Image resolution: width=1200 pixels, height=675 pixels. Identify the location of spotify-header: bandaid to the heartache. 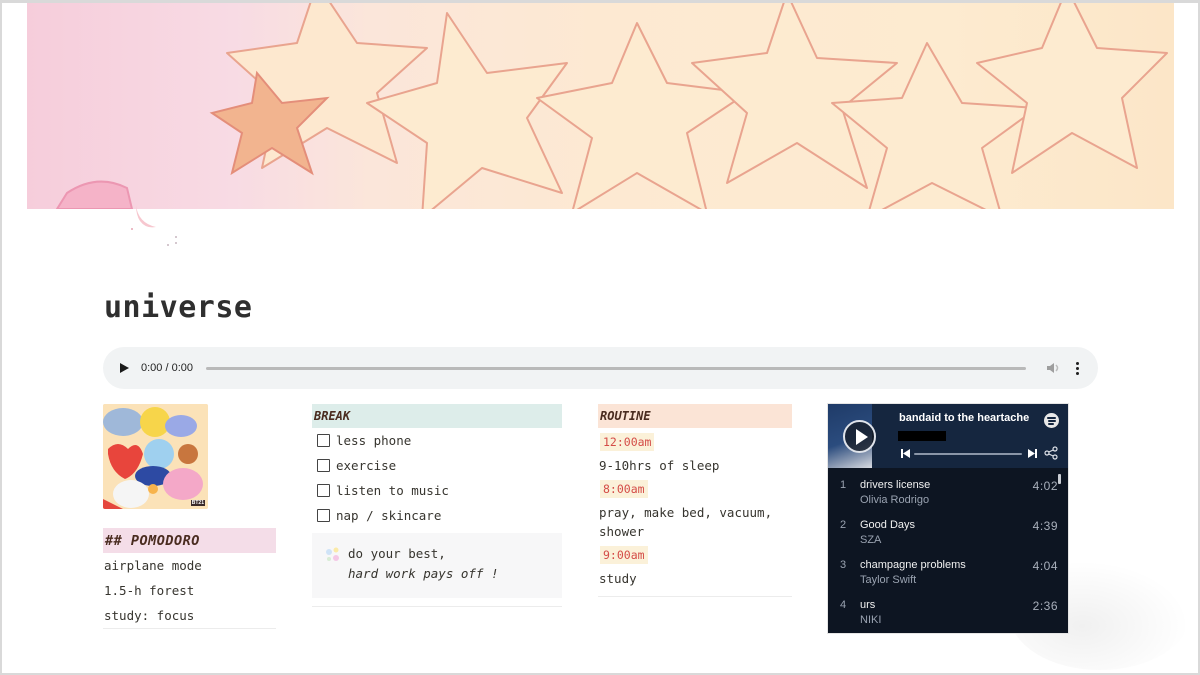
(948, 436).